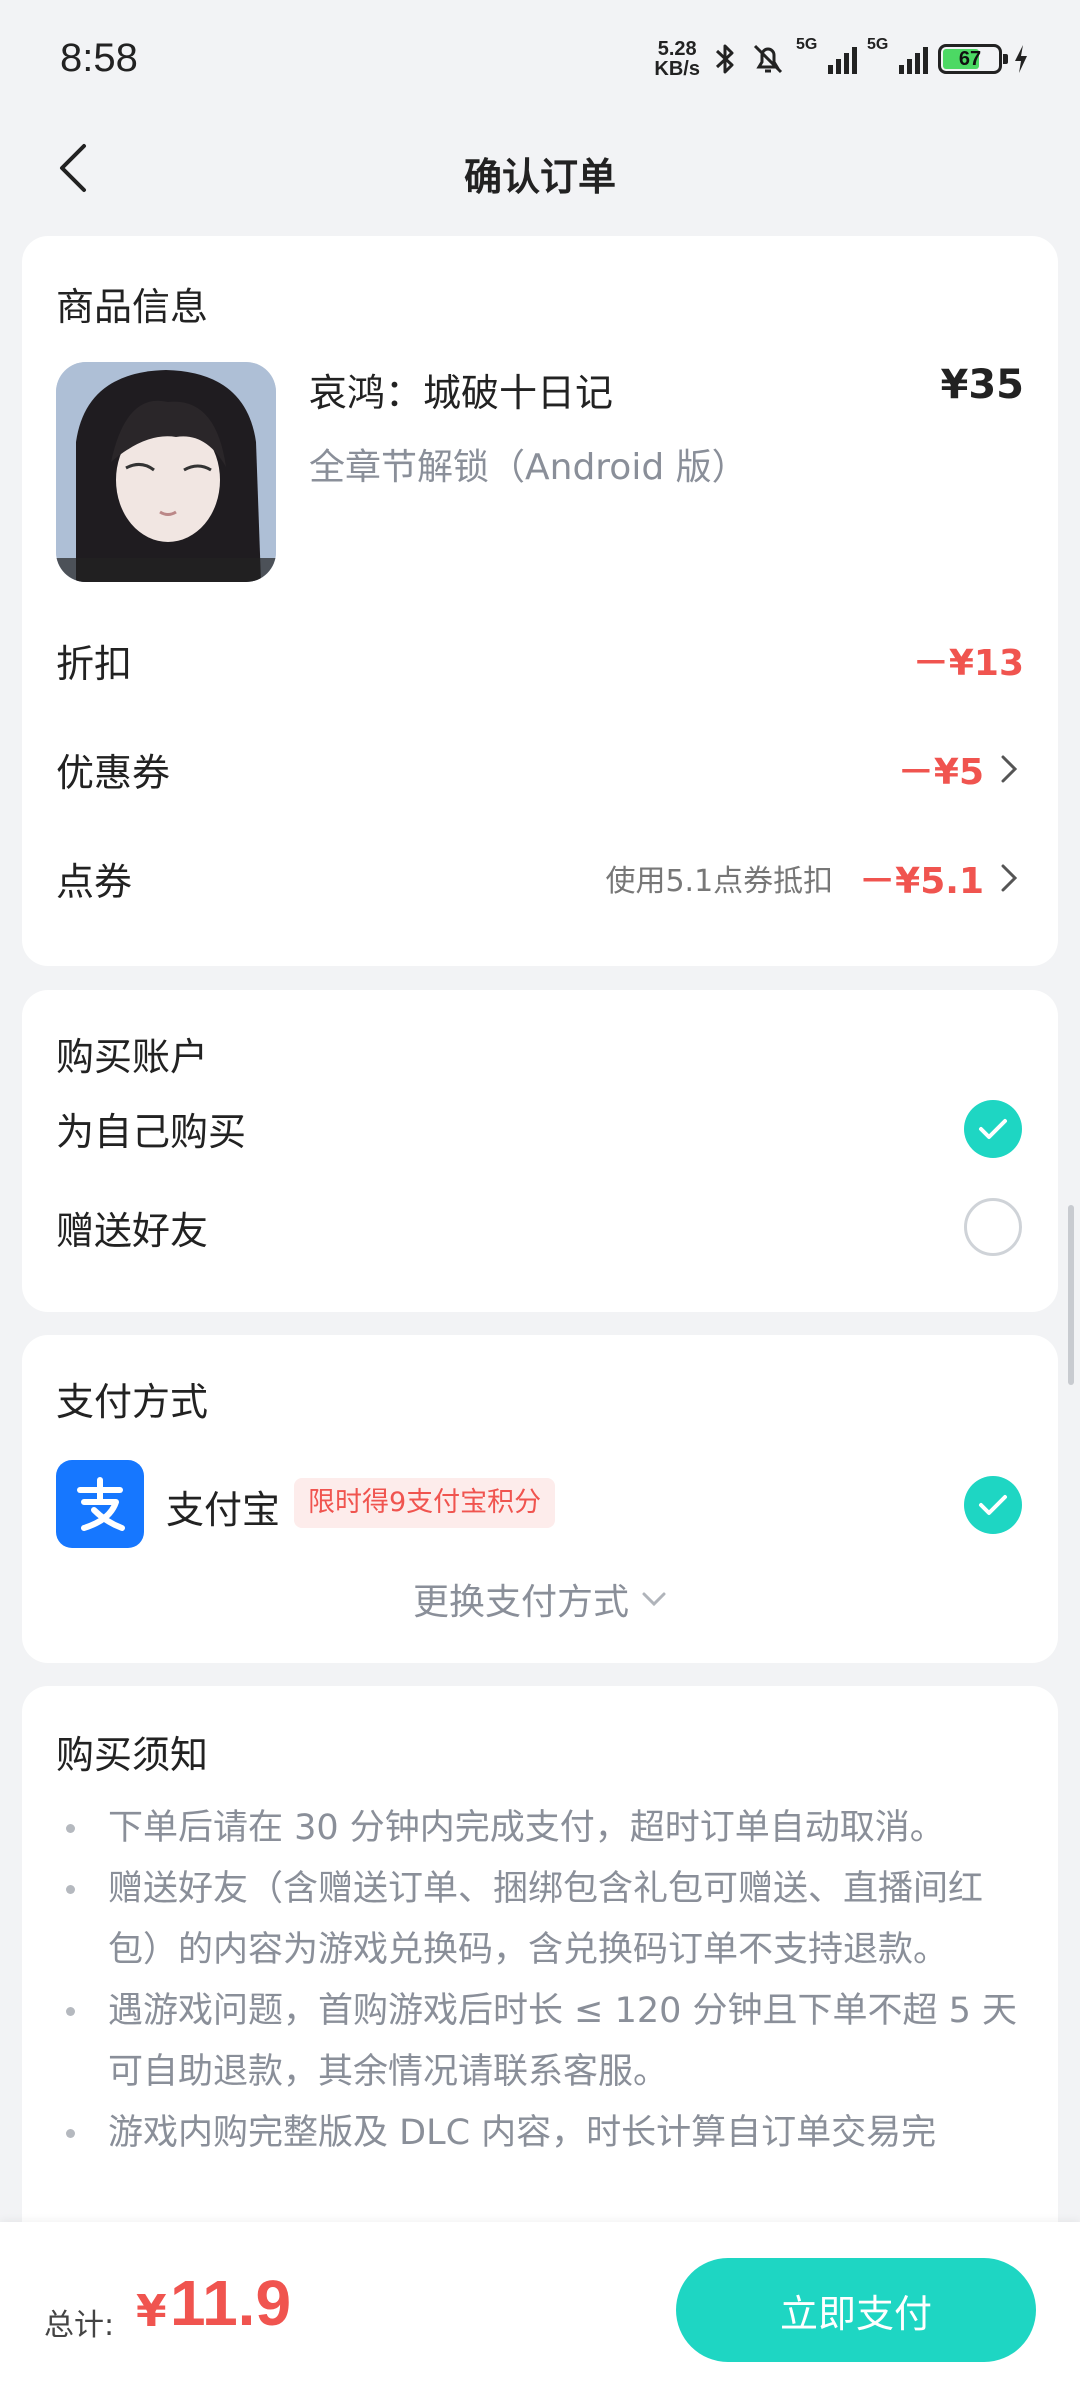  I want to click on network-speed: 5.28 KB/s, so click(677, 59).